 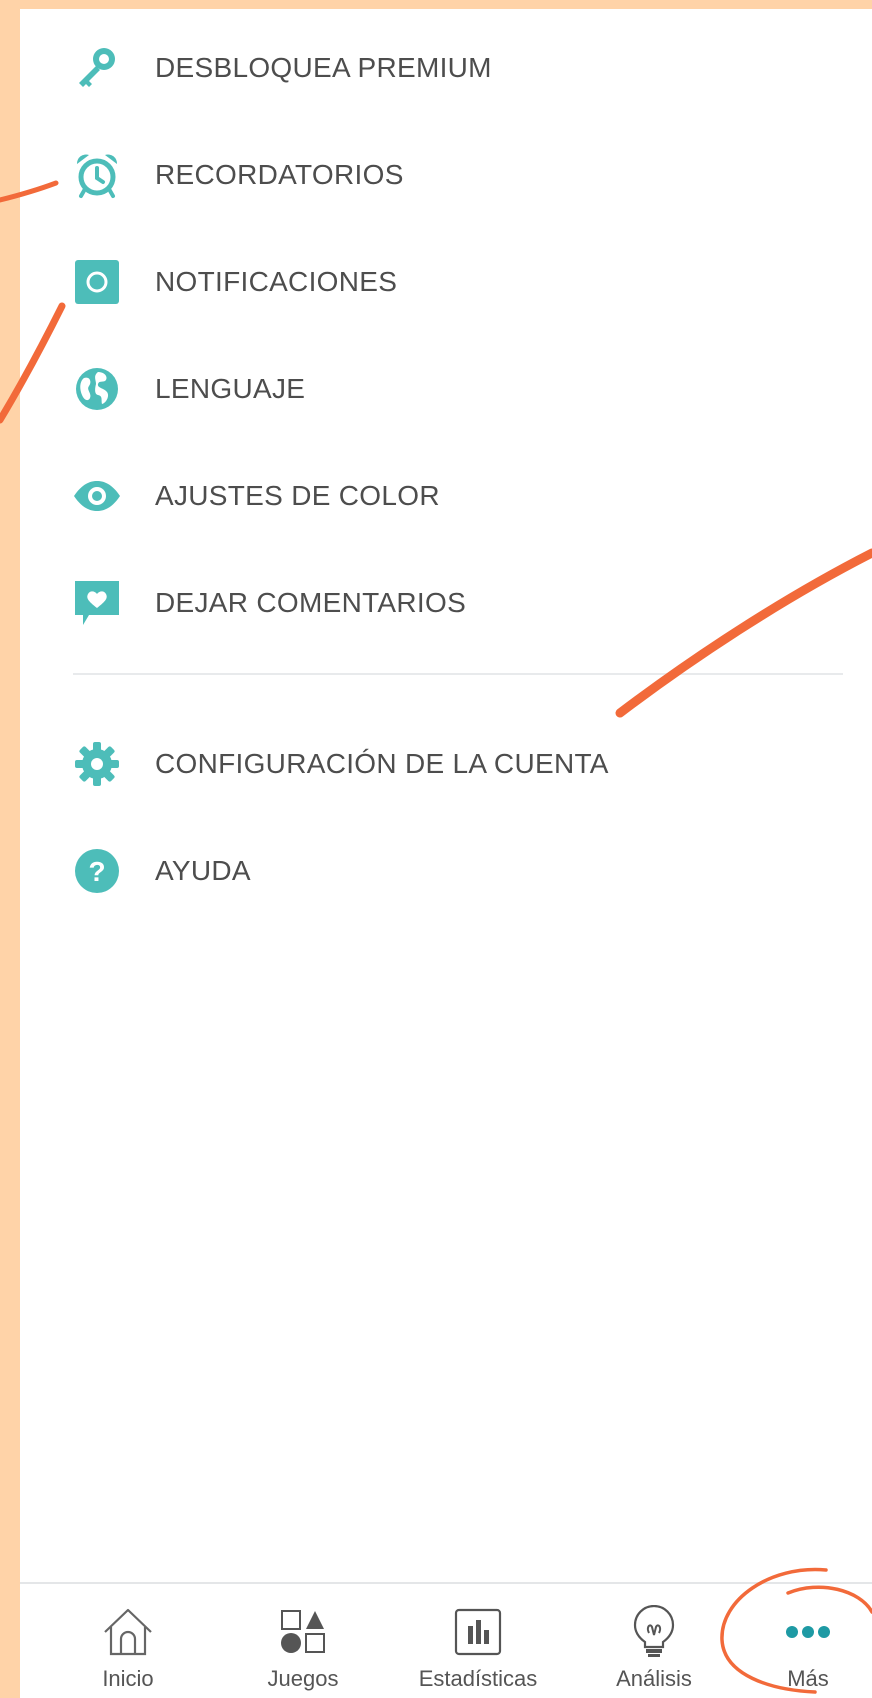 I want to click on menu-item-label: NOTIFICACIONES, so click(x=276, y=281).